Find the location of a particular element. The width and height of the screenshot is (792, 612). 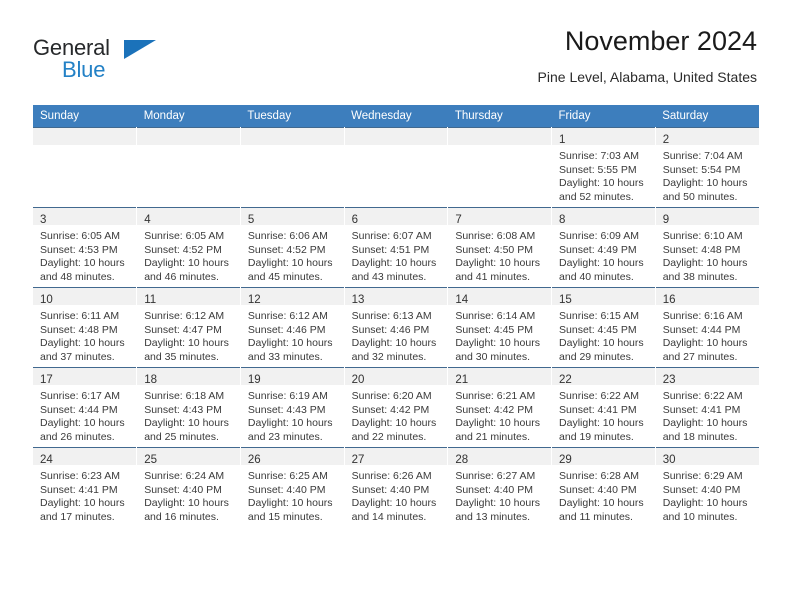

day-number-band: 3 is located at coordinates (85, 217).